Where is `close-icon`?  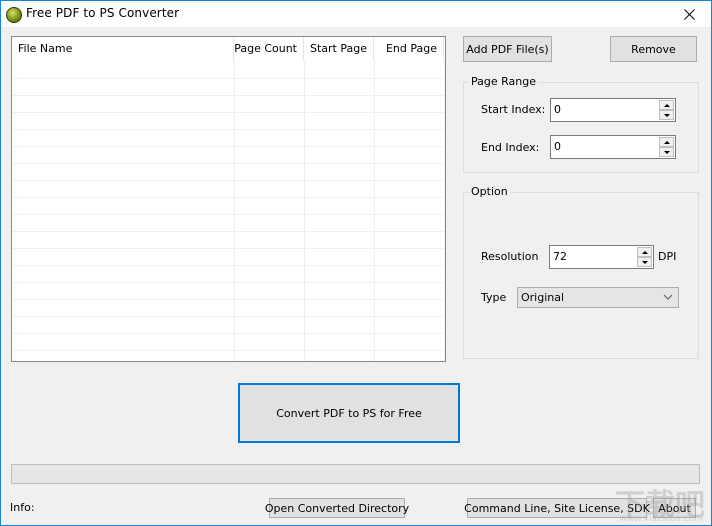
close-icon is located at coordinates (689, 14).